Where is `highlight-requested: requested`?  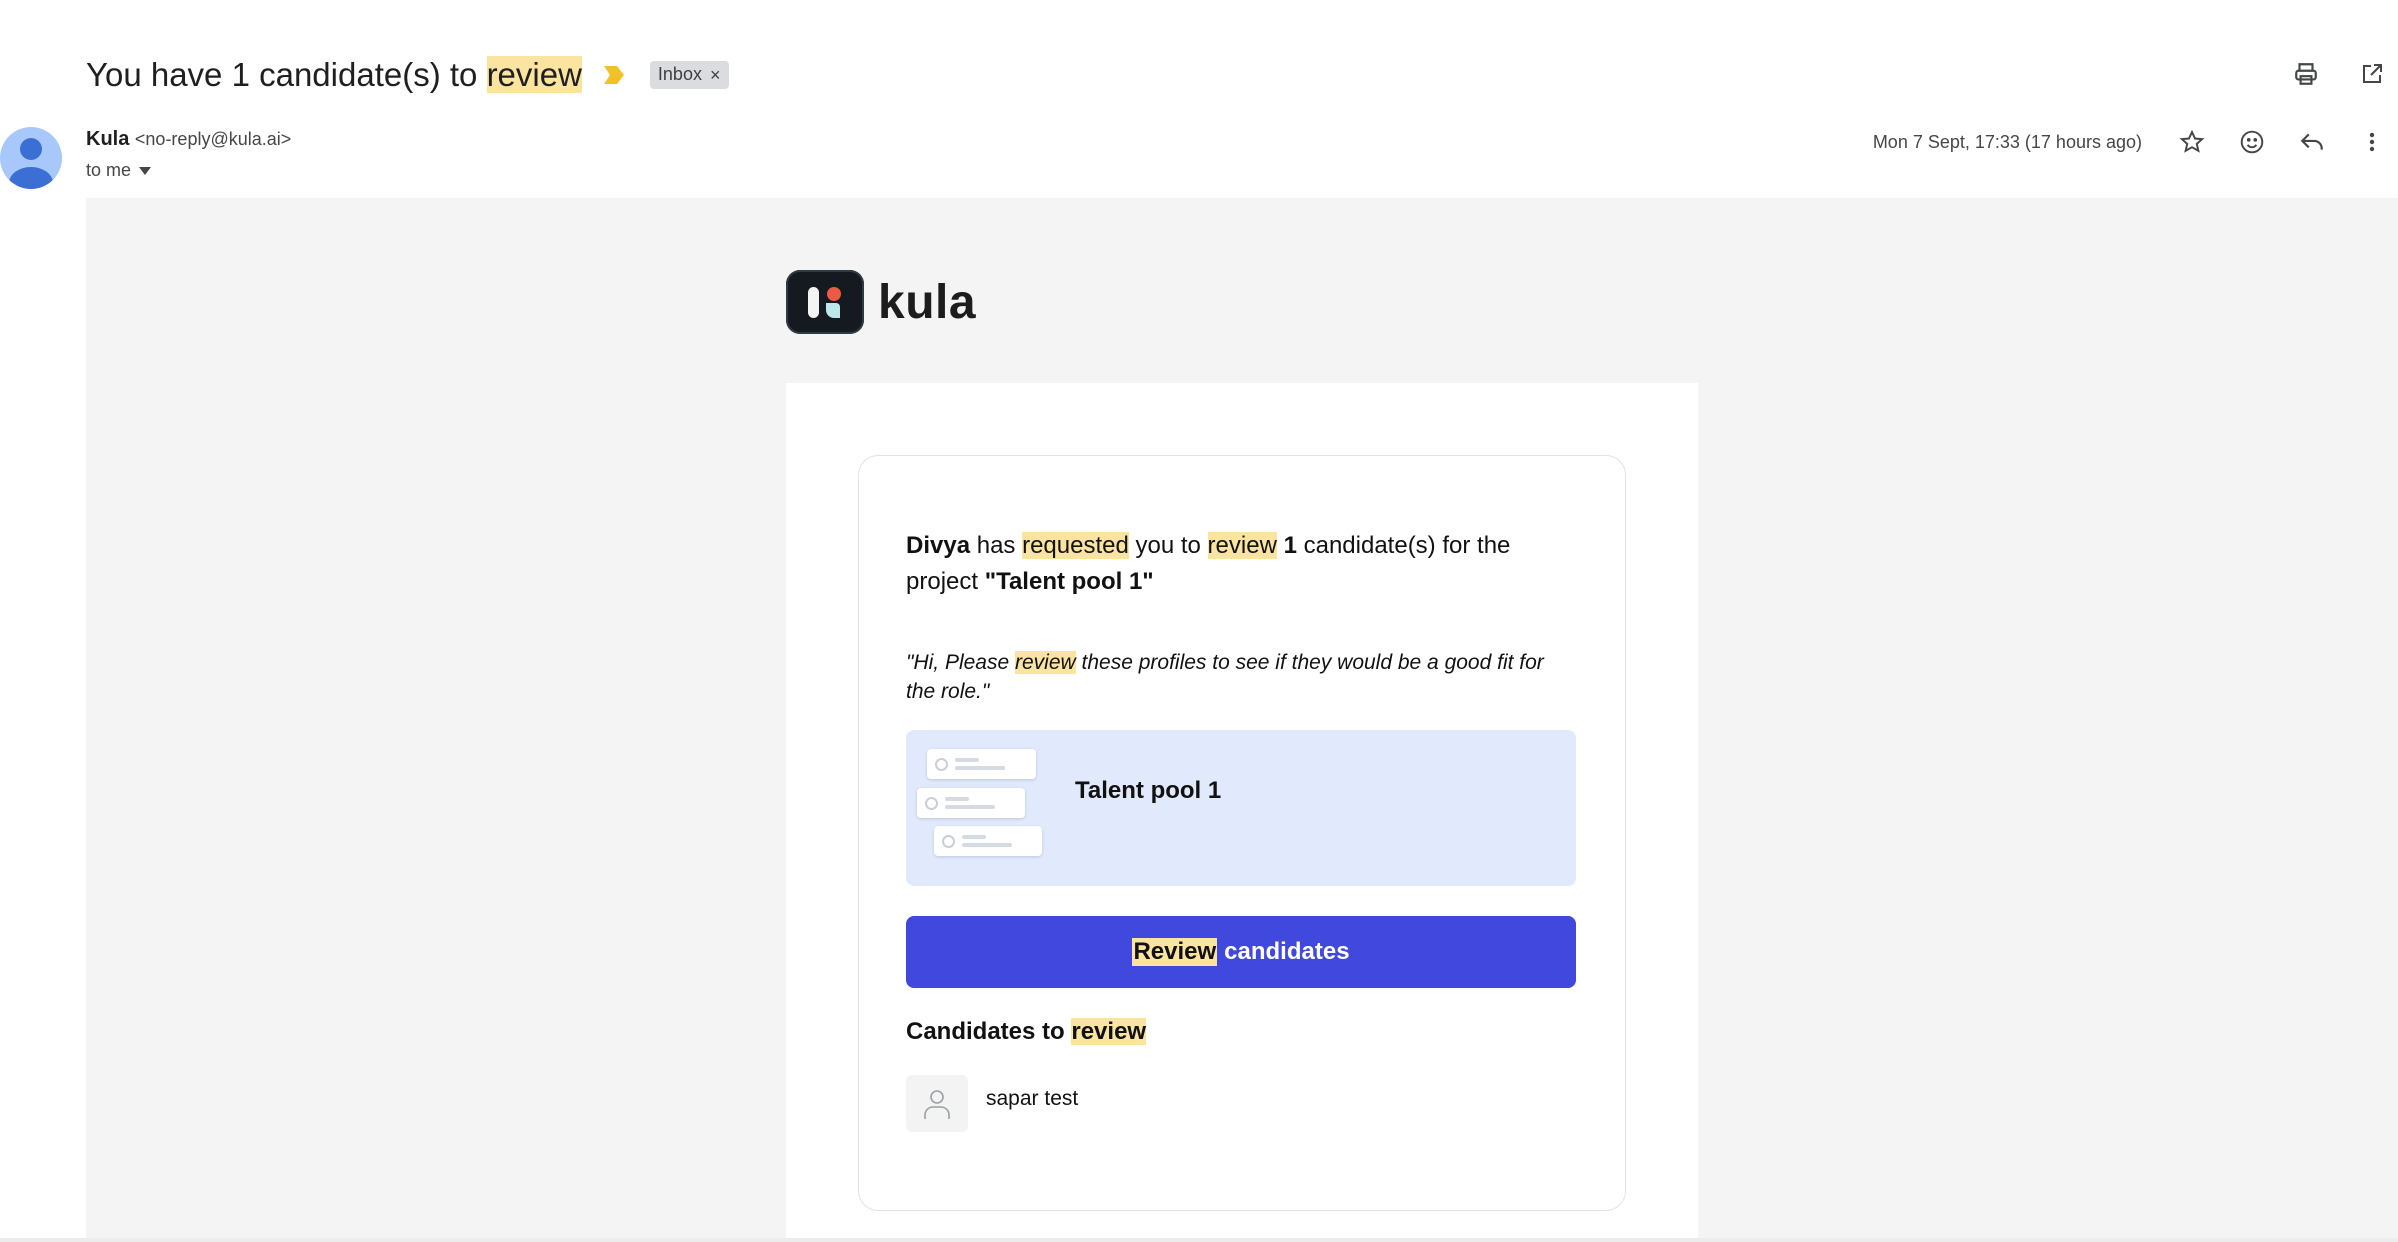 highlight-requested: requested is located at coordinates (1075, 545).